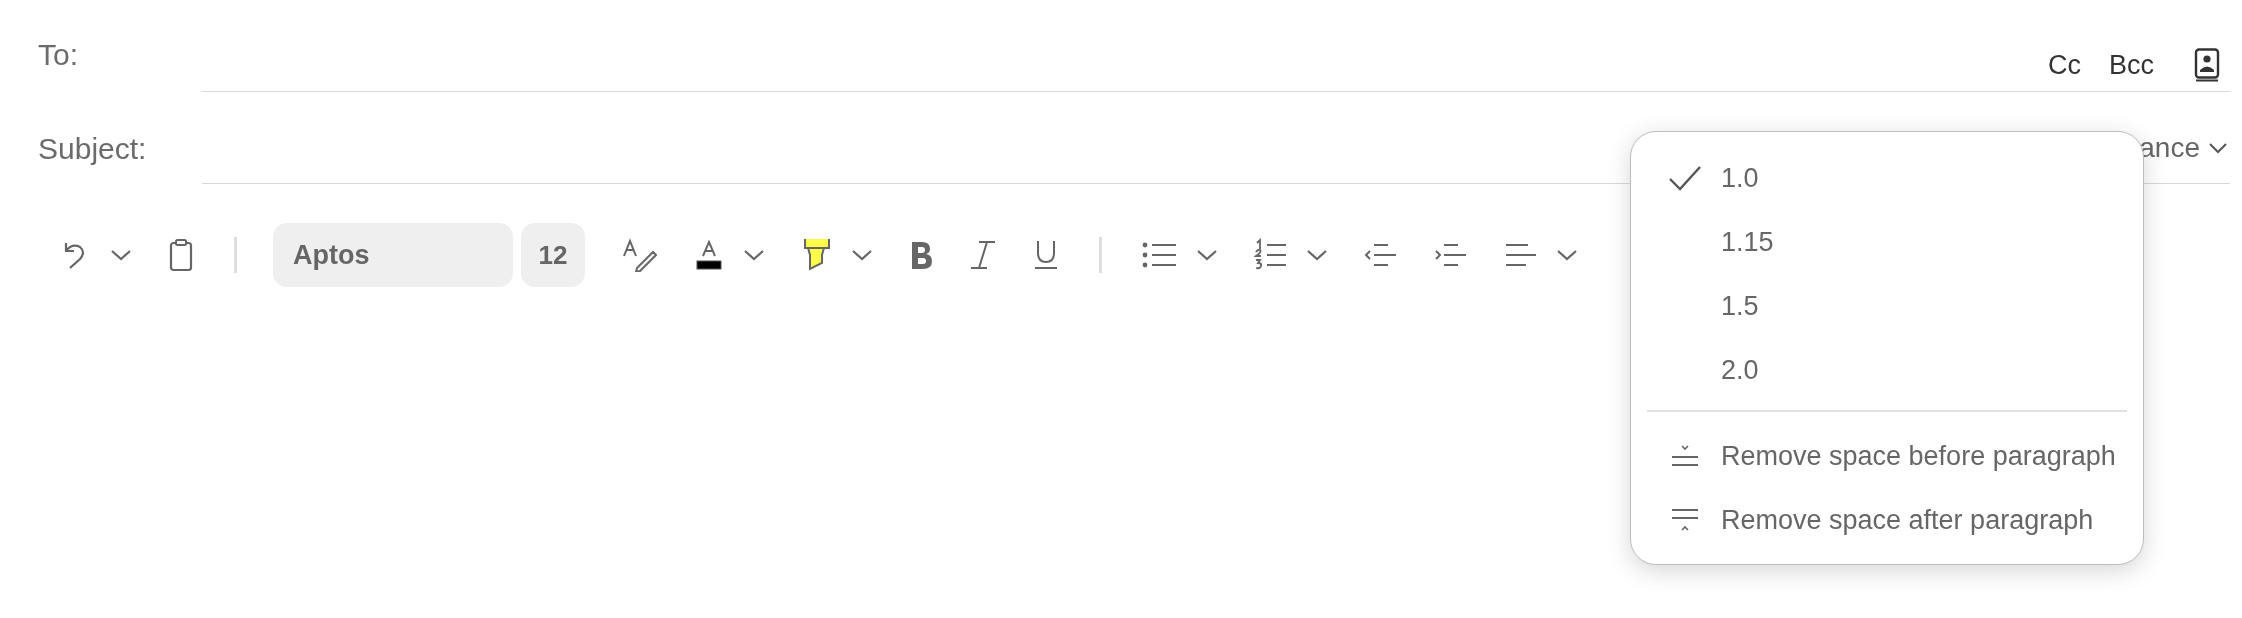 The width and height of the screenshot is (2242, 618). What do you see at coordinates (1521, 255) in the screenshot?
I see `align-left-icon` at bounding box center [1521, 255].